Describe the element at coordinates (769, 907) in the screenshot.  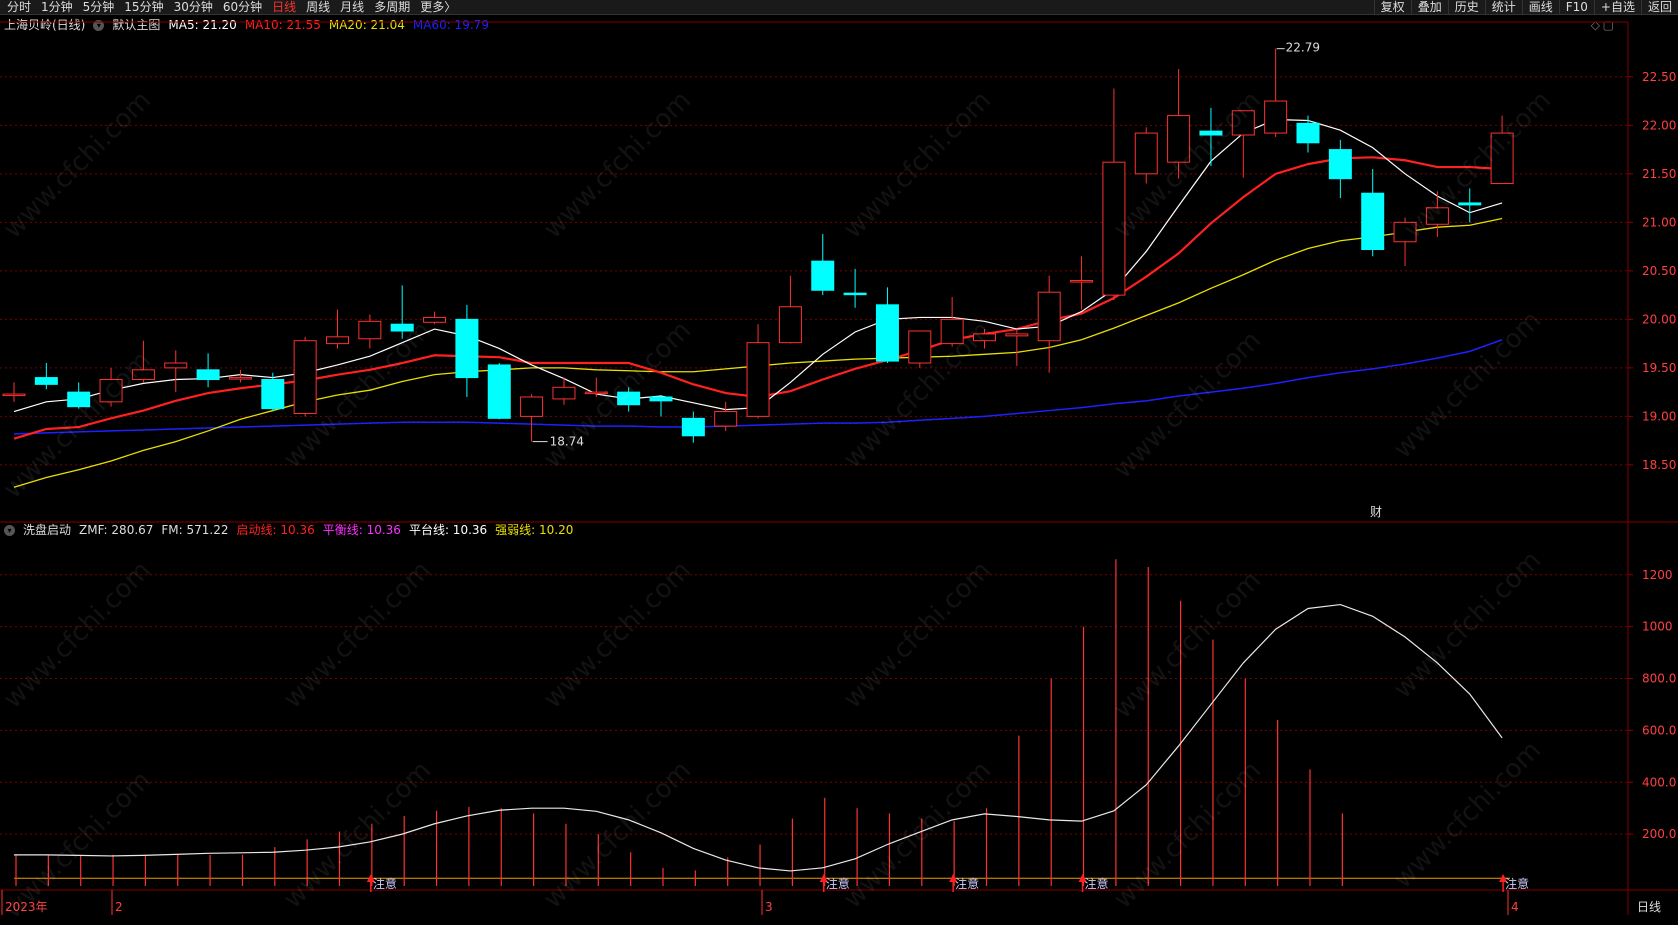
I see `date-label: 3` at that location.